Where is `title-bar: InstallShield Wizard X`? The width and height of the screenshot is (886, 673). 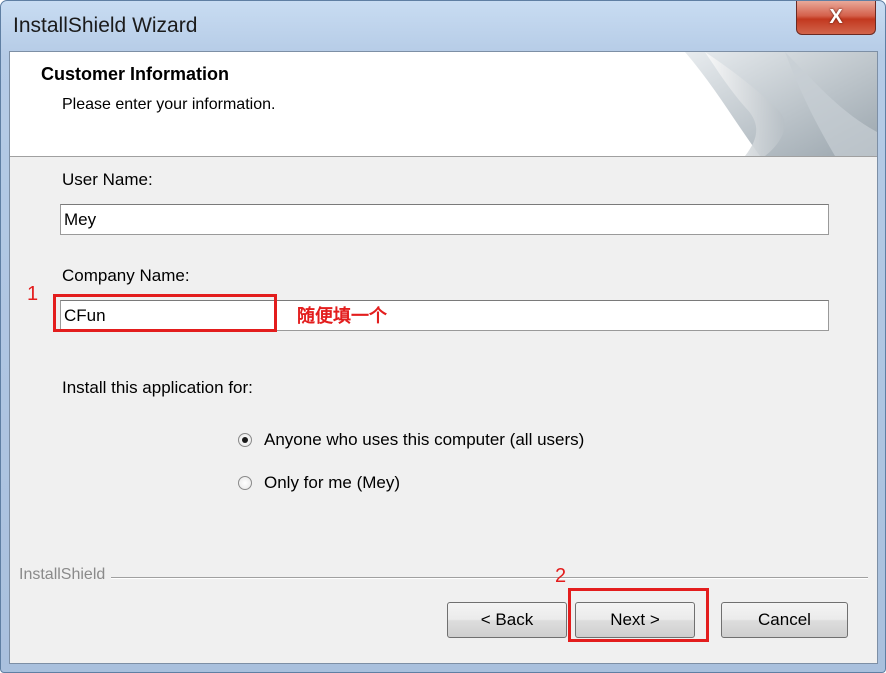 title-bar: InstallShield Wizard X is located at coordinates (443, 26).